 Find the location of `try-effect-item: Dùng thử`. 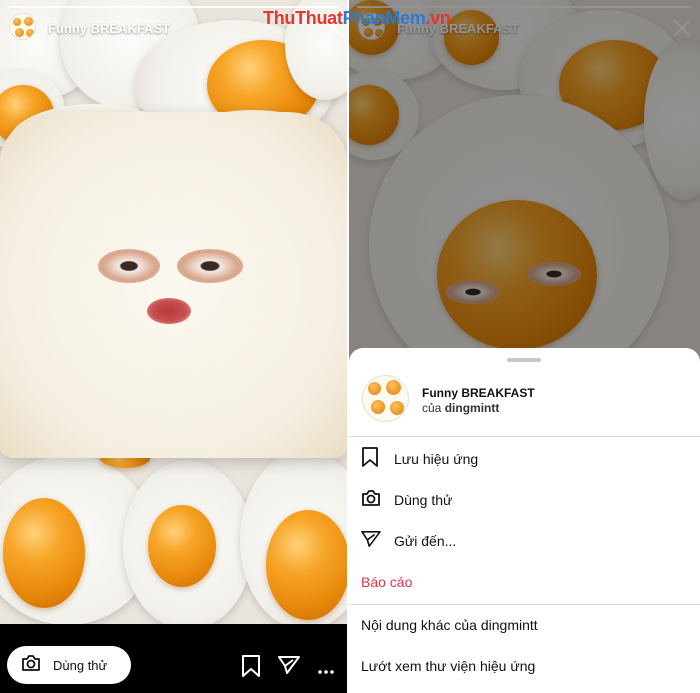

try-effect-item: Dùng thử is located at coordinates (524, 500).